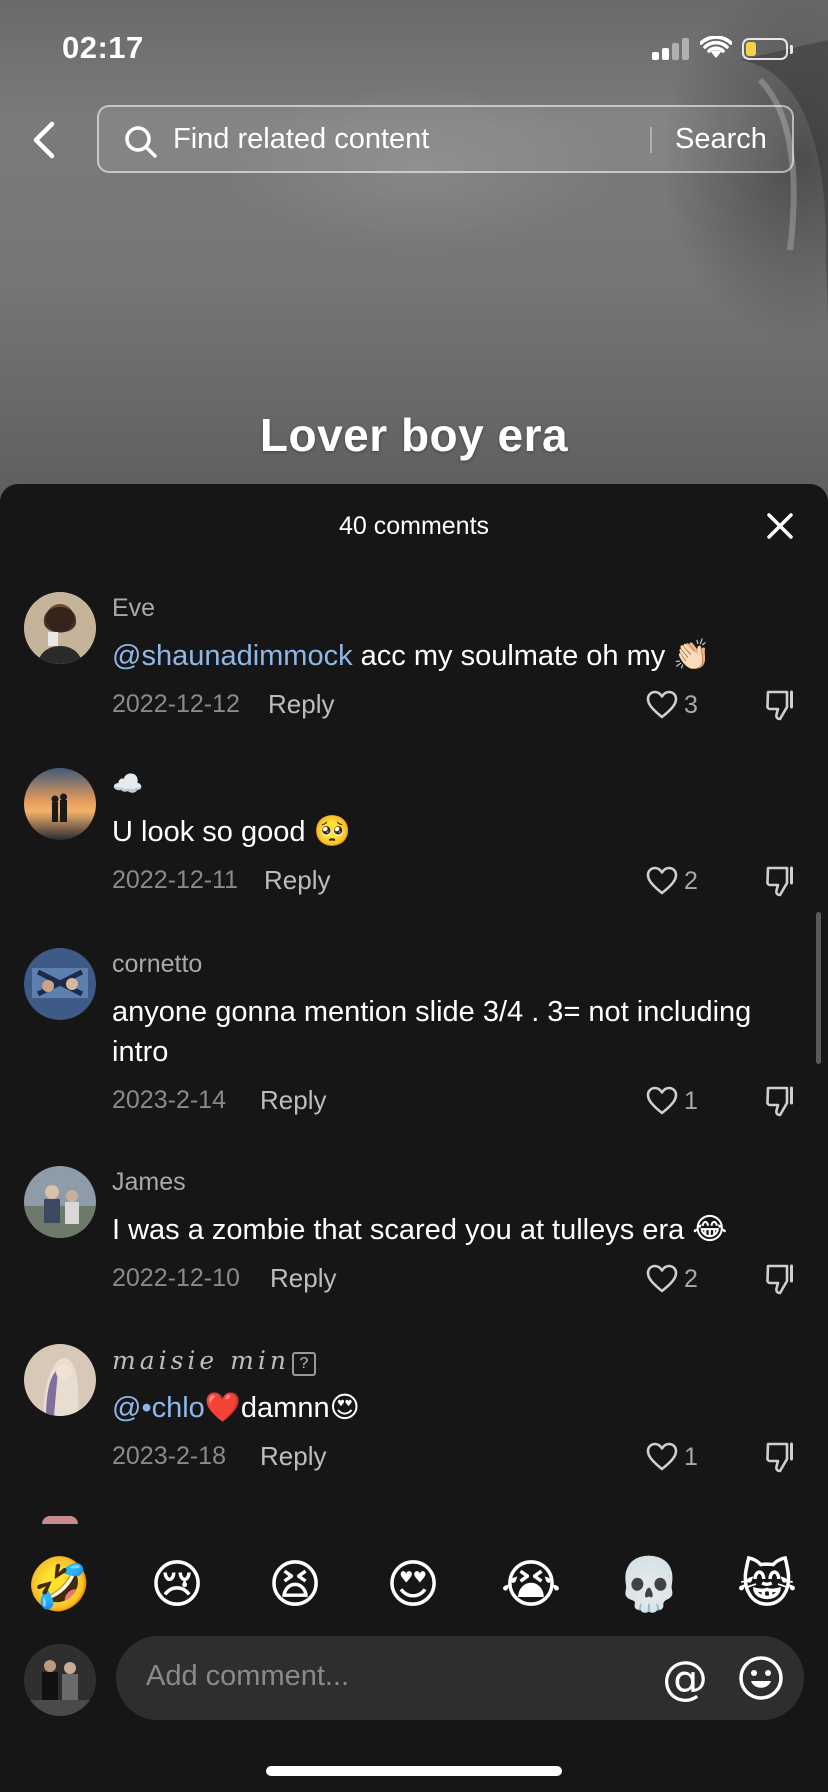 The width and height of the screenshot is (828, 1792). I want to click on comment-body: U look so good, so click(213, 832).